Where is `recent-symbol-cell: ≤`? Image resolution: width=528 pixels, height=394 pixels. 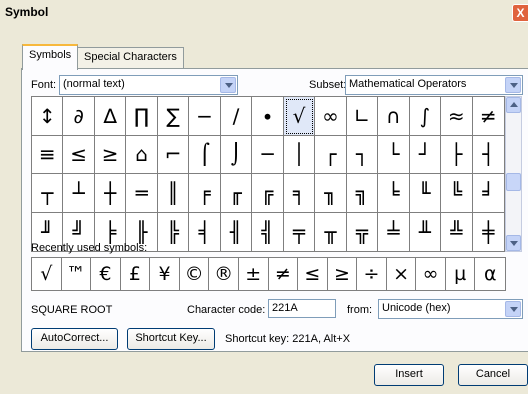
recent-symbol-cell: ≤ is located at coordinates (313, 274).